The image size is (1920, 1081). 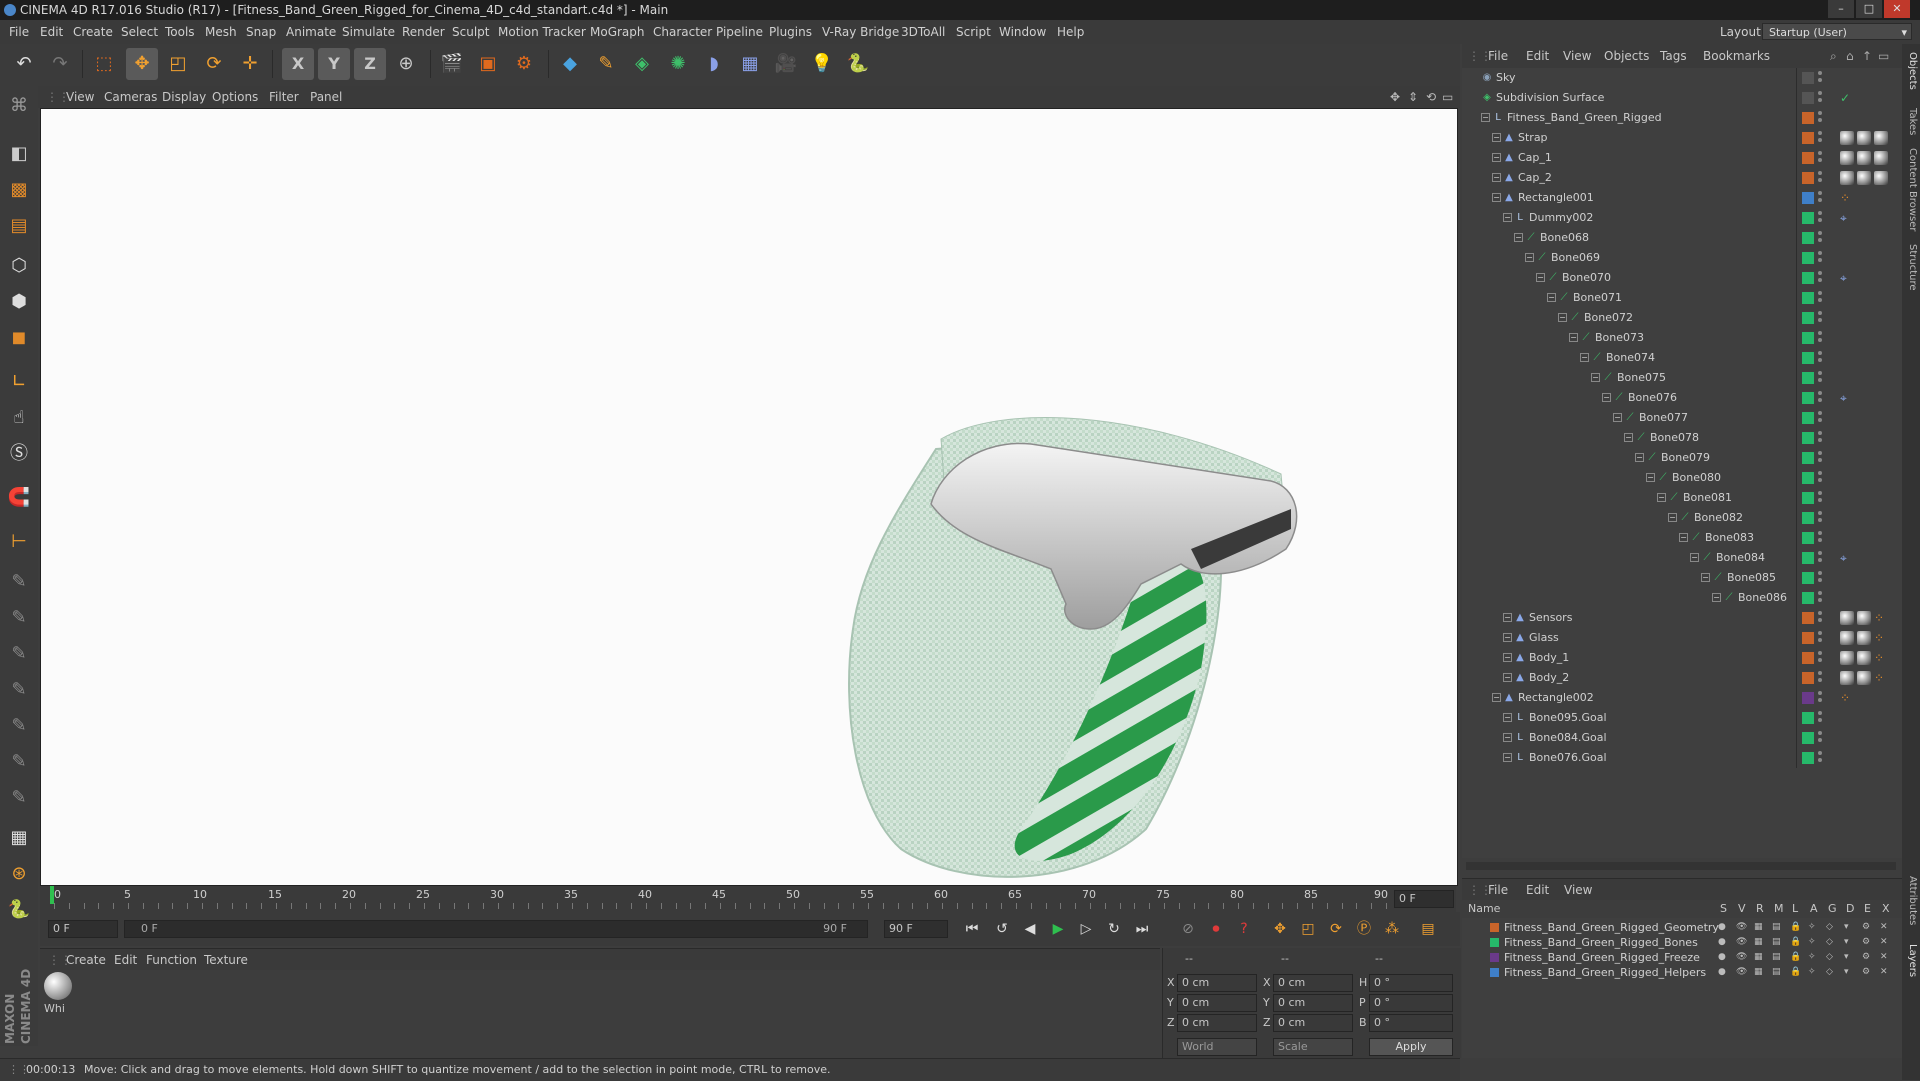 I want to click on make-editable-icon: ⌘, so click(x=19, y=106).